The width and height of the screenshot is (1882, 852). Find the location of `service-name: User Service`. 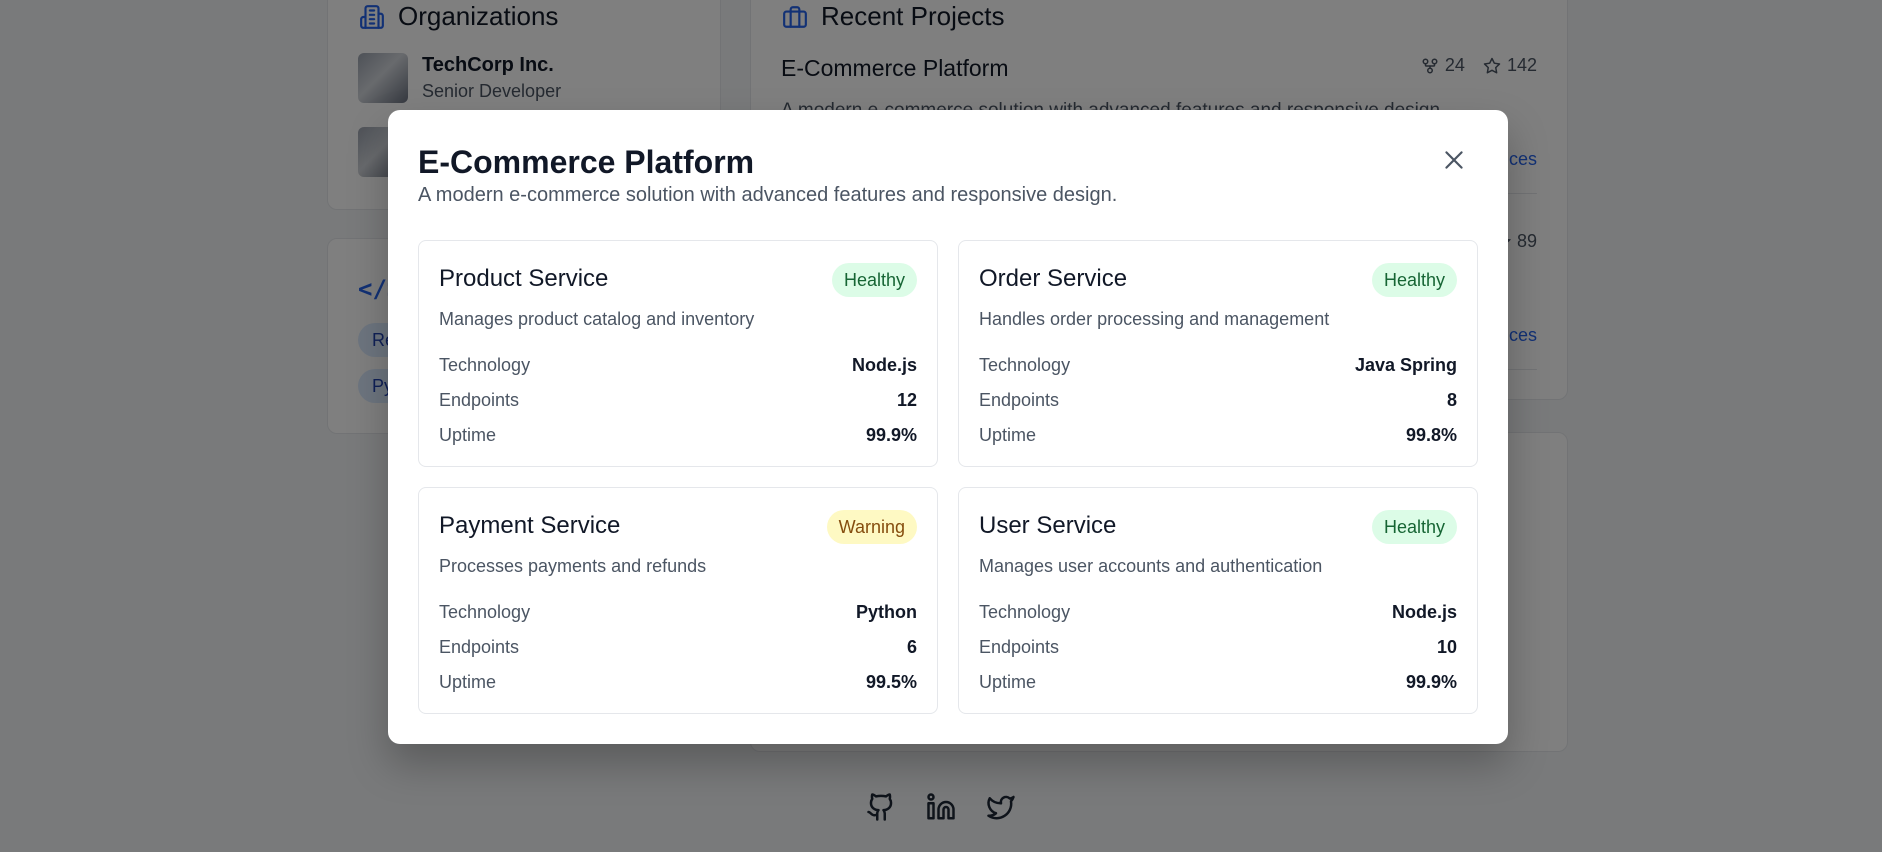

service-name: User Service is located at coordinates (1048, 525).